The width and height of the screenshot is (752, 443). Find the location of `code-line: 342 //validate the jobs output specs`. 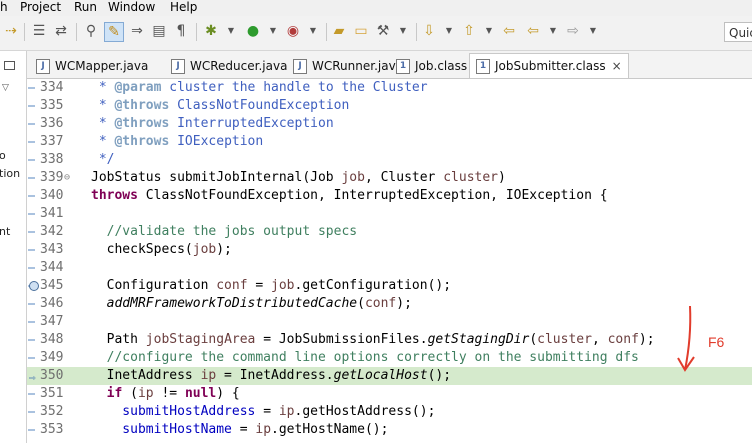

code-line: 342 //validate the jobs output specs is located at coordinates (389, 232).